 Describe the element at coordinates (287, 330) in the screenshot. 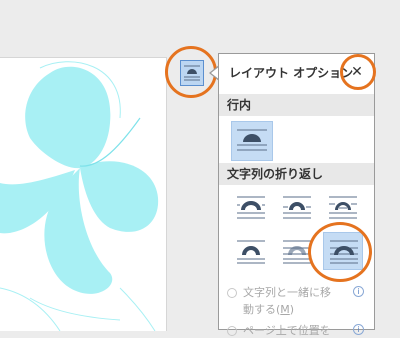

I see `option-fix-position-label: ページ上で位置を` at that location.